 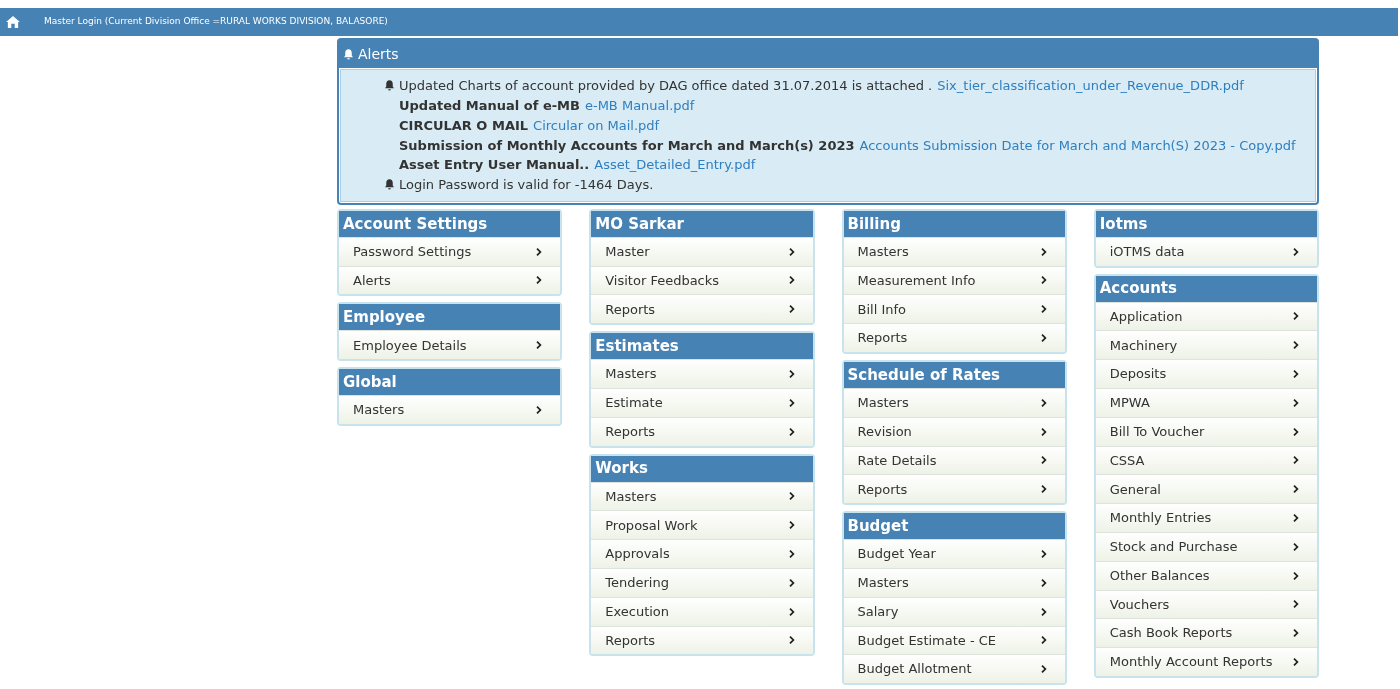 I want to click on menu-item: Proposal Work, so click(x=702, y=525).